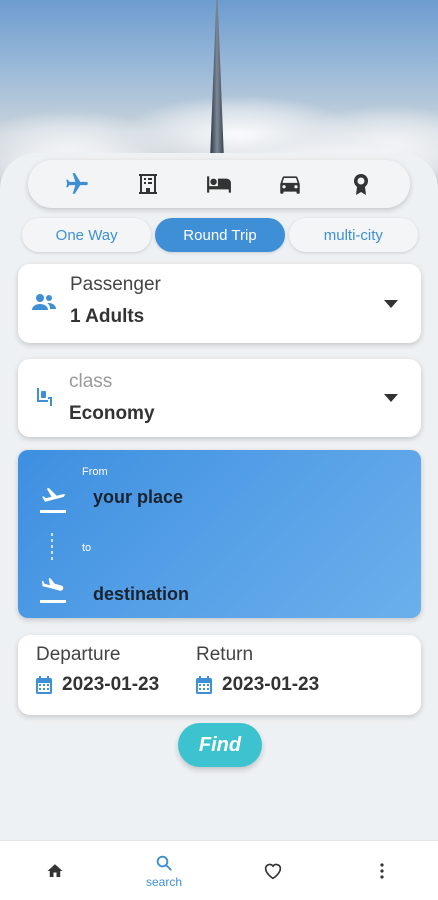 This screenshot has height=900, width=438. Describe the element at coordinates (138, 497) in the screenshot. I see `from-value: your place` at that location.